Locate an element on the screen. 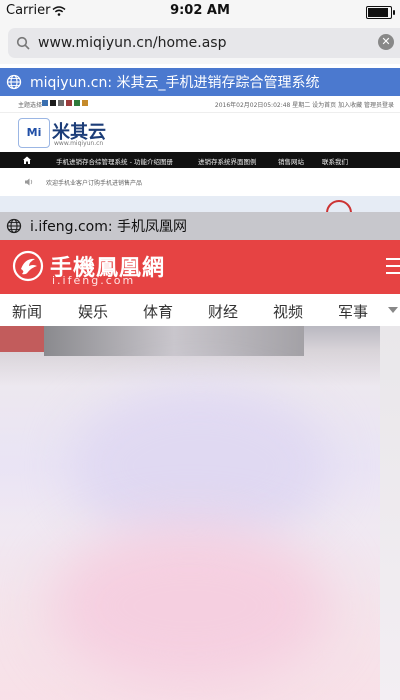 The width and height of the screenshot is (400, 700). status-bar: Carrier 9:02 AM is located at coordinates (200, 11).